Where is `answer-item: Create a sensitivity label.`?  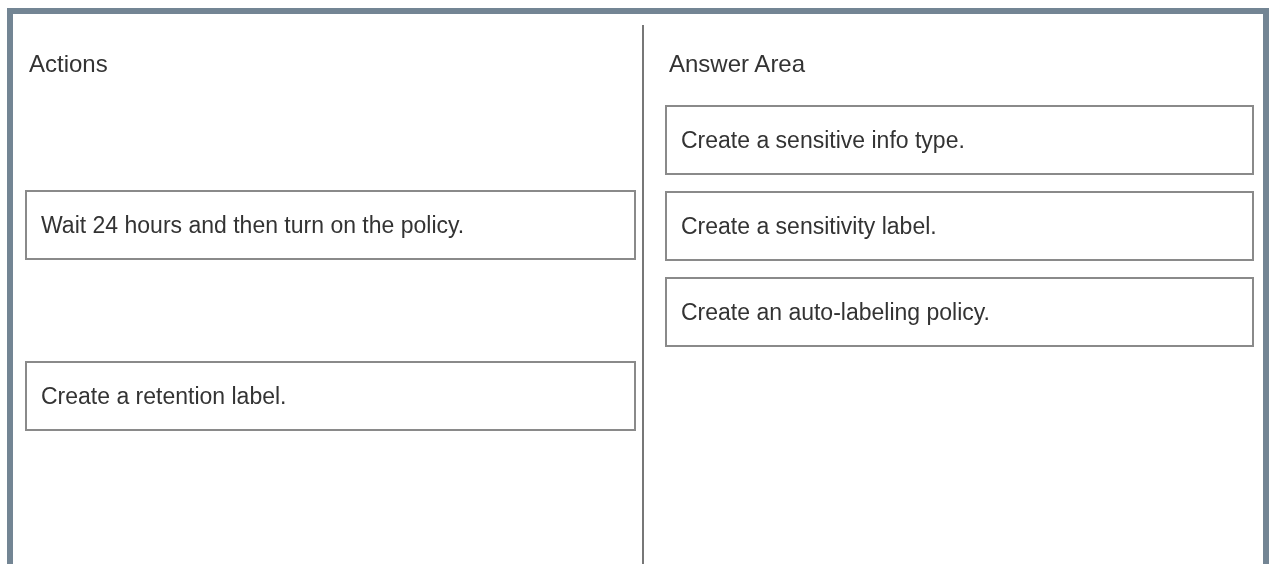
answer-item: Create a sensitivity label. is located at coordinates (959, 226).